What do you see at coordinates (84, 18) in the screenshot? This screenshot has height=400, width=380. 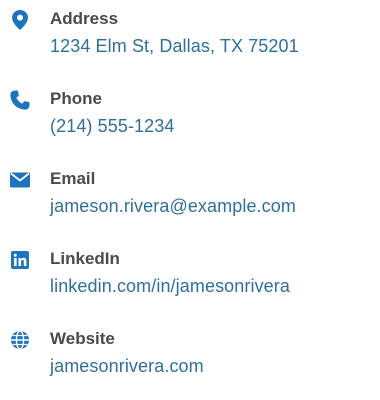 I see `contact-label-address: Address` at bounding box center [84, 18].